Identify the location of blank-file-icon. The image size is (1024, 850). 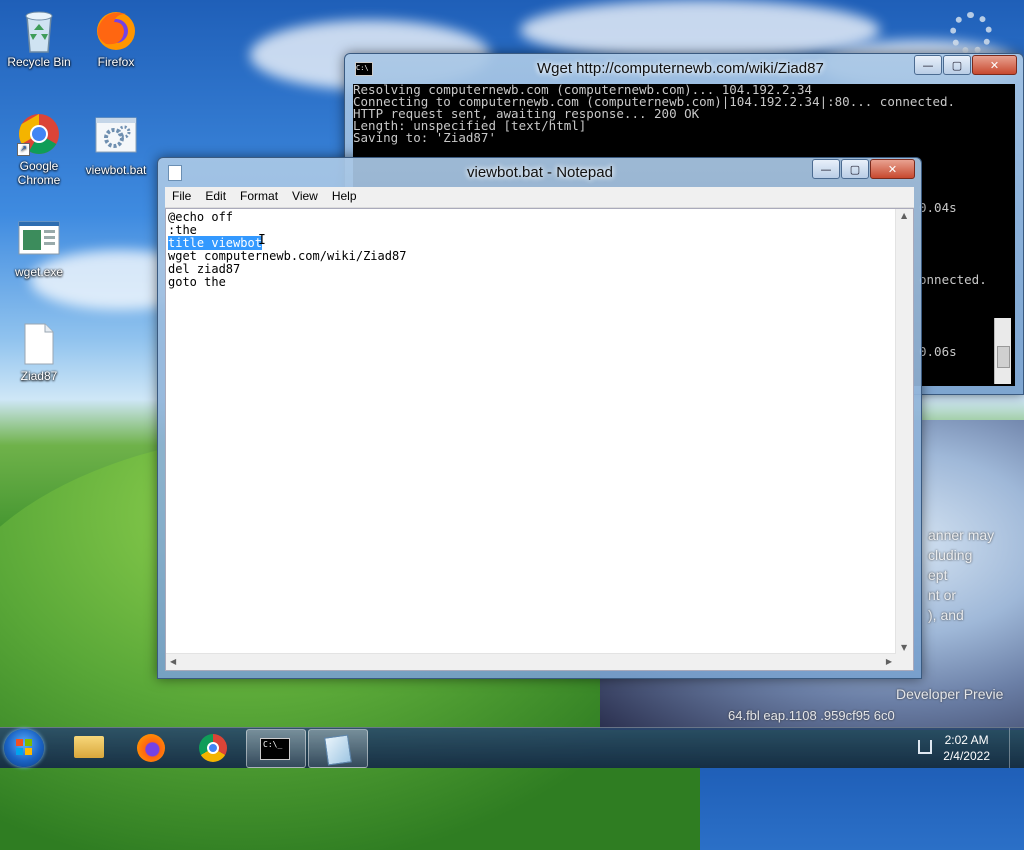
(39, 344).